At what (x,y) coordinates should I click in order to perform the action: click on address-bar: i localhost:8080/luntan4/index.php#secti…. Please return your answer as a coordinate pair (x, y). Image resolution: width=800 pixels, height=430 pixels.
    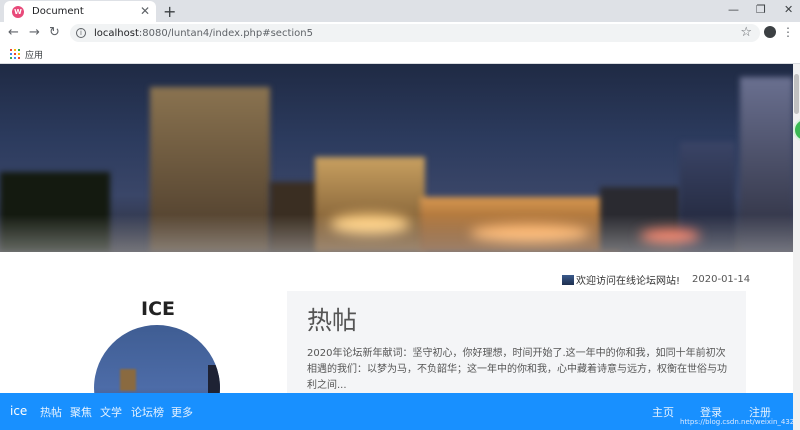
    Looking at the image, I should click on (415, 33).